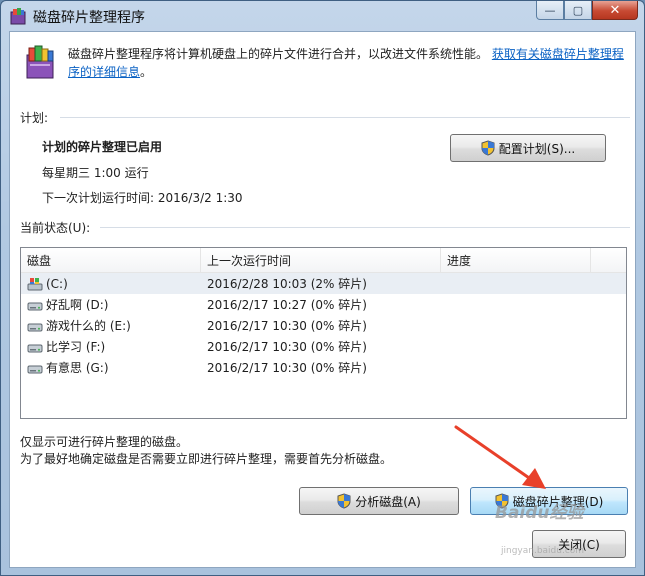  I want to click on column-header-progress: 进度, so click(516, 260).